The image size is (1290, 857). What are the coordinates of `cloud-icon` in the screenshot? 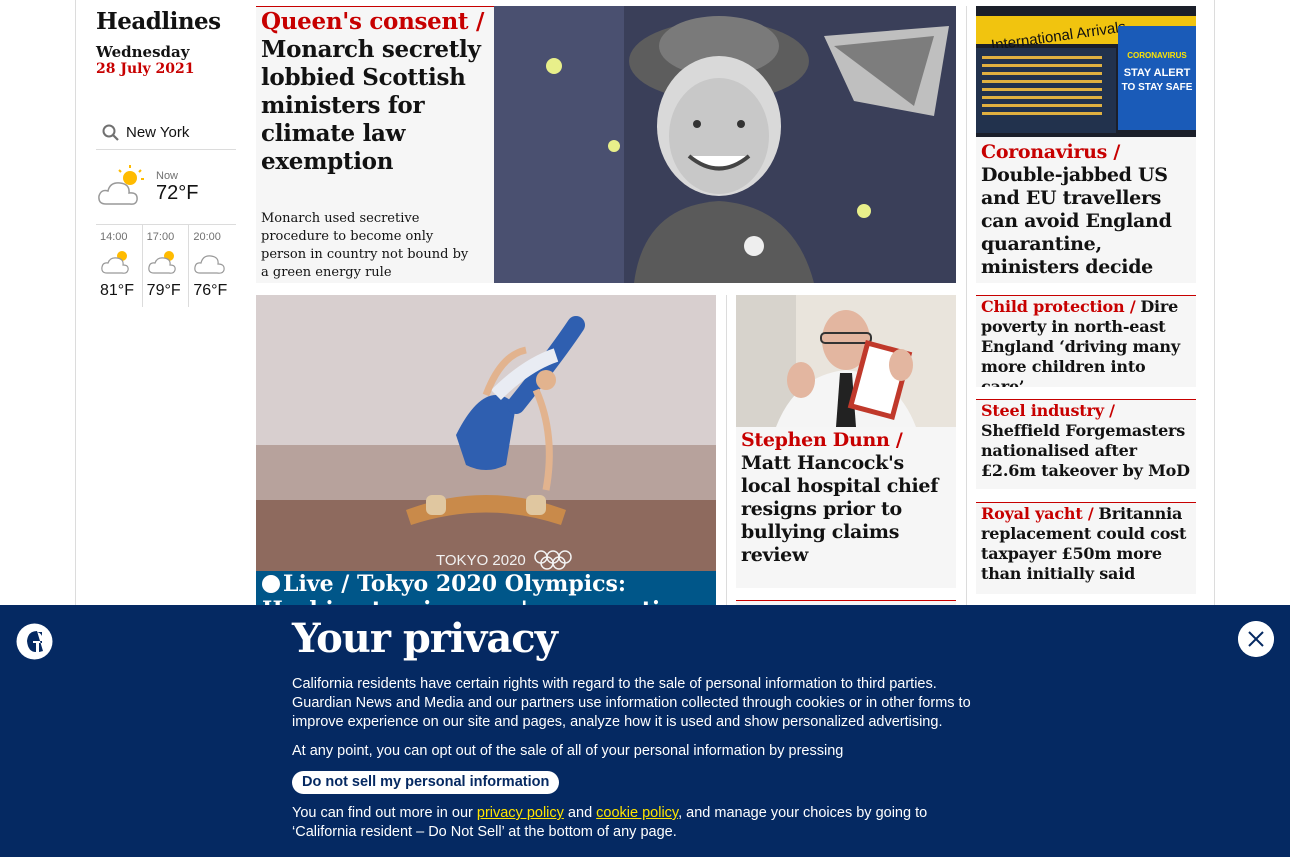 It's located at (210, 264).